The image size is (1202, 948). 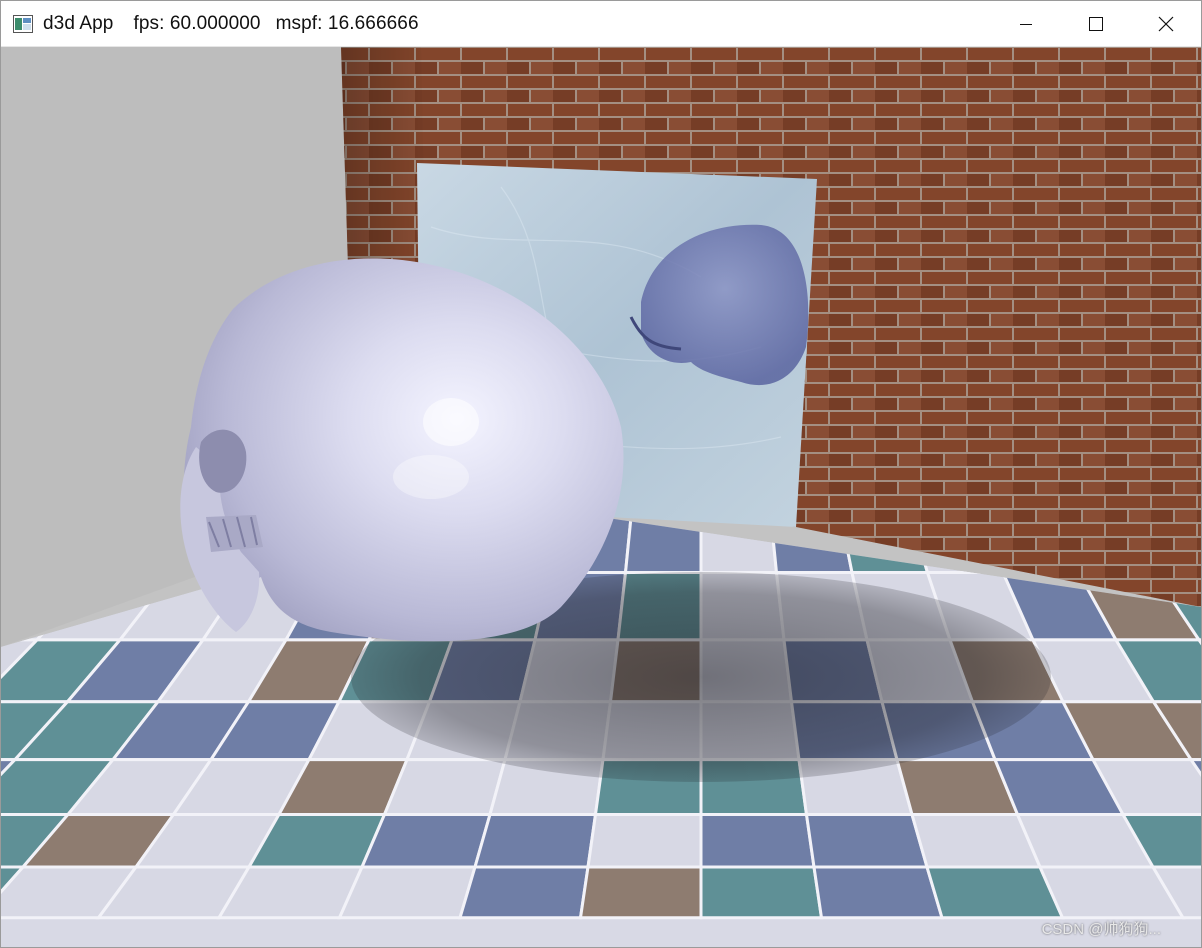 I want to click on minimize-icon, so click(x=1026, y=24).